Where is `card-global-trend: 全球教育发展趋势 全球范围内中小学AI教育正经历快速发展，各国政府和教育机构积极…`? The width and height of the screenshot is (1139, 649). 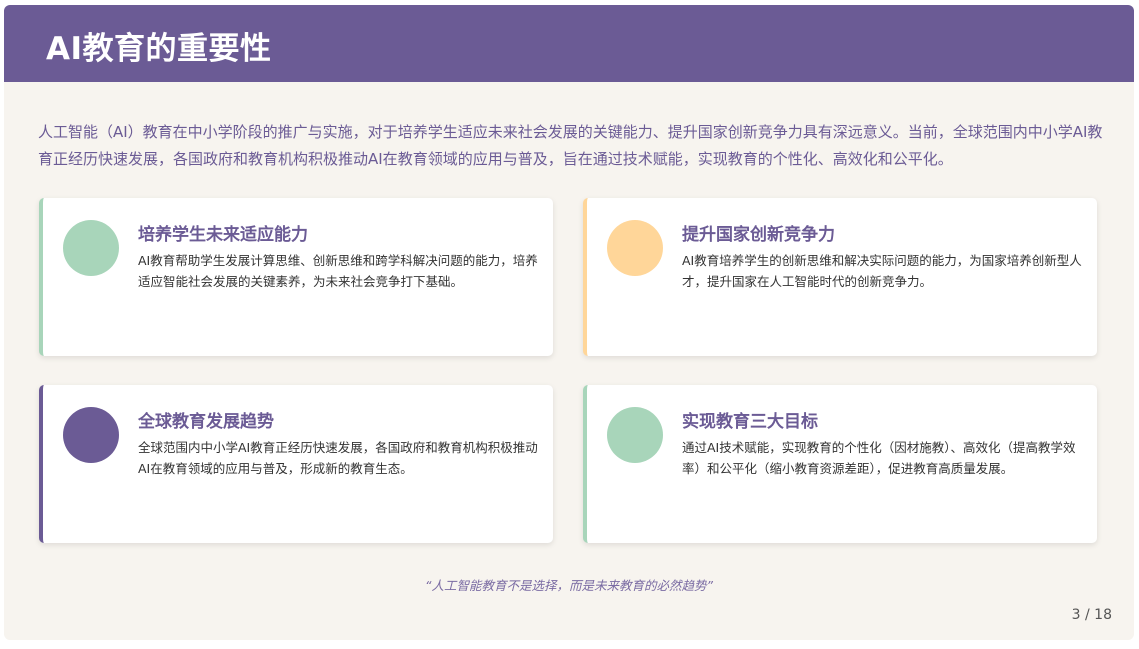
card-global-trend: 全球教育发展趋势 全球范围内中小学AI教育正经历快速发展，各国政府和教育机构积极… is located at coordinates (296, 464).